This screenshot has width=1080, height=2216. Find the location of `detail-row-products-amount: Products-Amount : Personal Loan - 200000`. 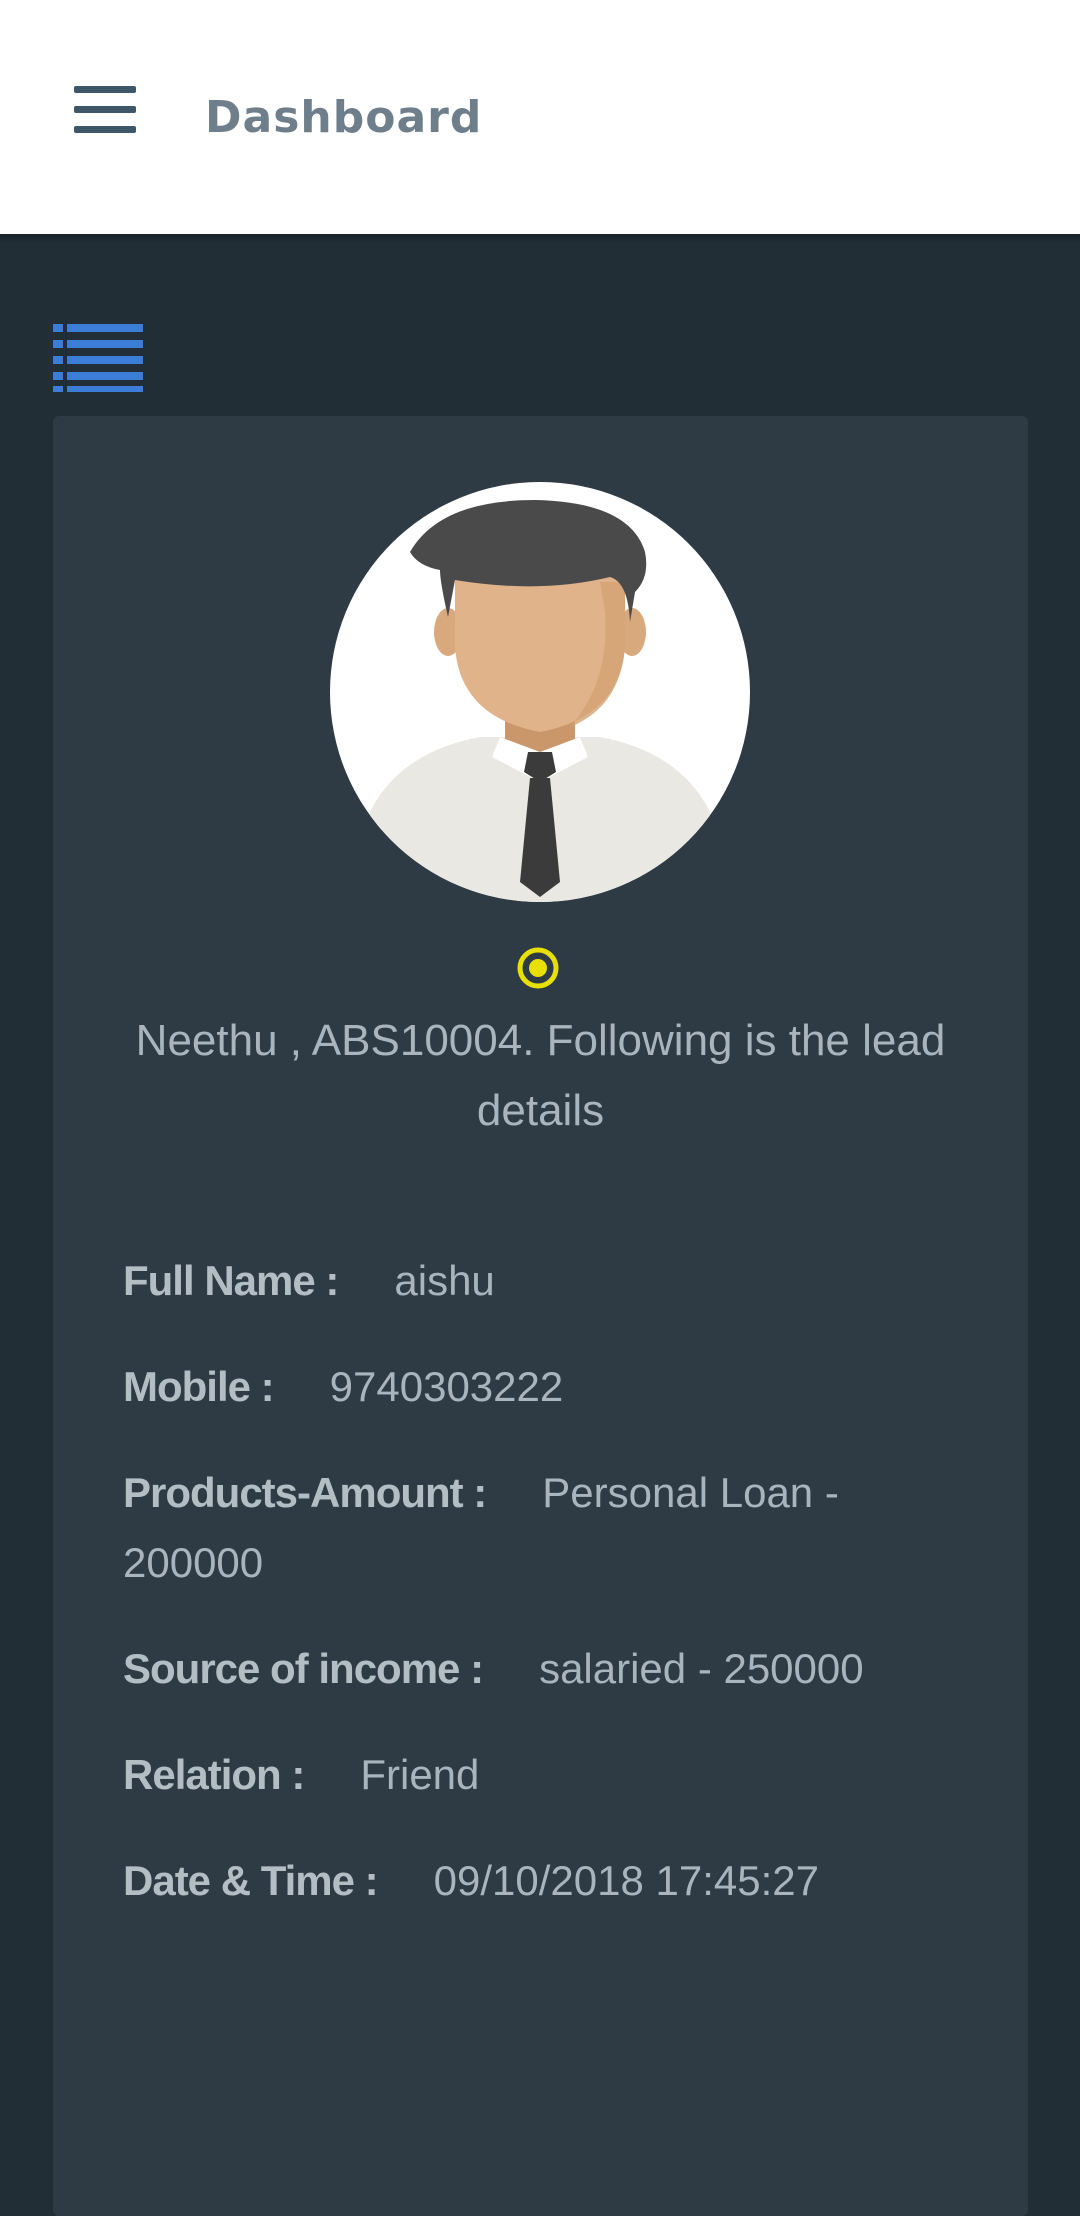

detail-row-products-amount: Products-Amount : Personal Loan - 200000 is located at coordinates (553, 1528).